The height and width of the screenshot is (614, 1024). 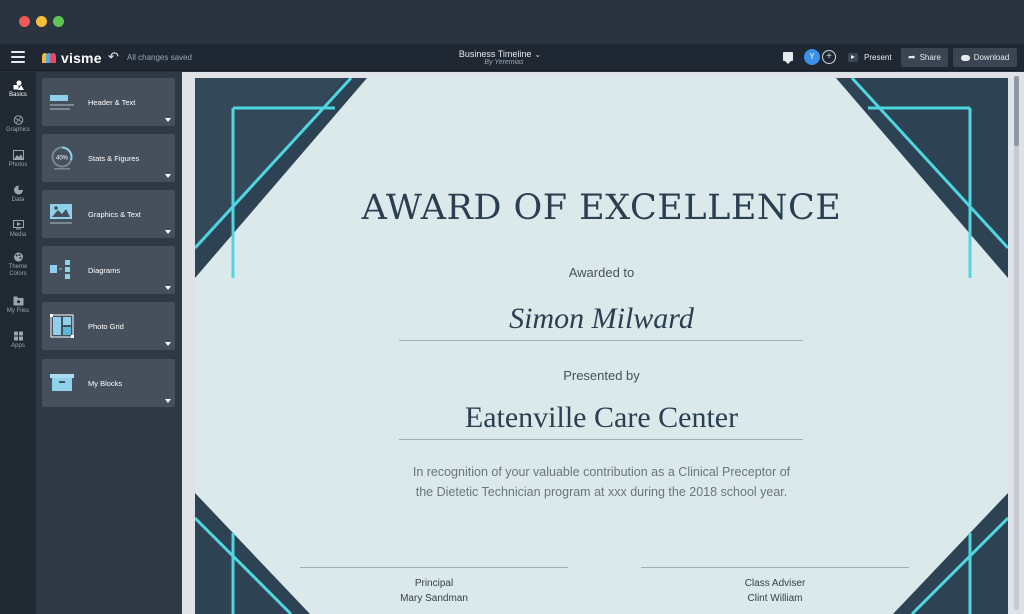 What do you see at coordinates (62, 382) in the screenshot?
I see `blocks-icon` at bounding box center [62, 382].